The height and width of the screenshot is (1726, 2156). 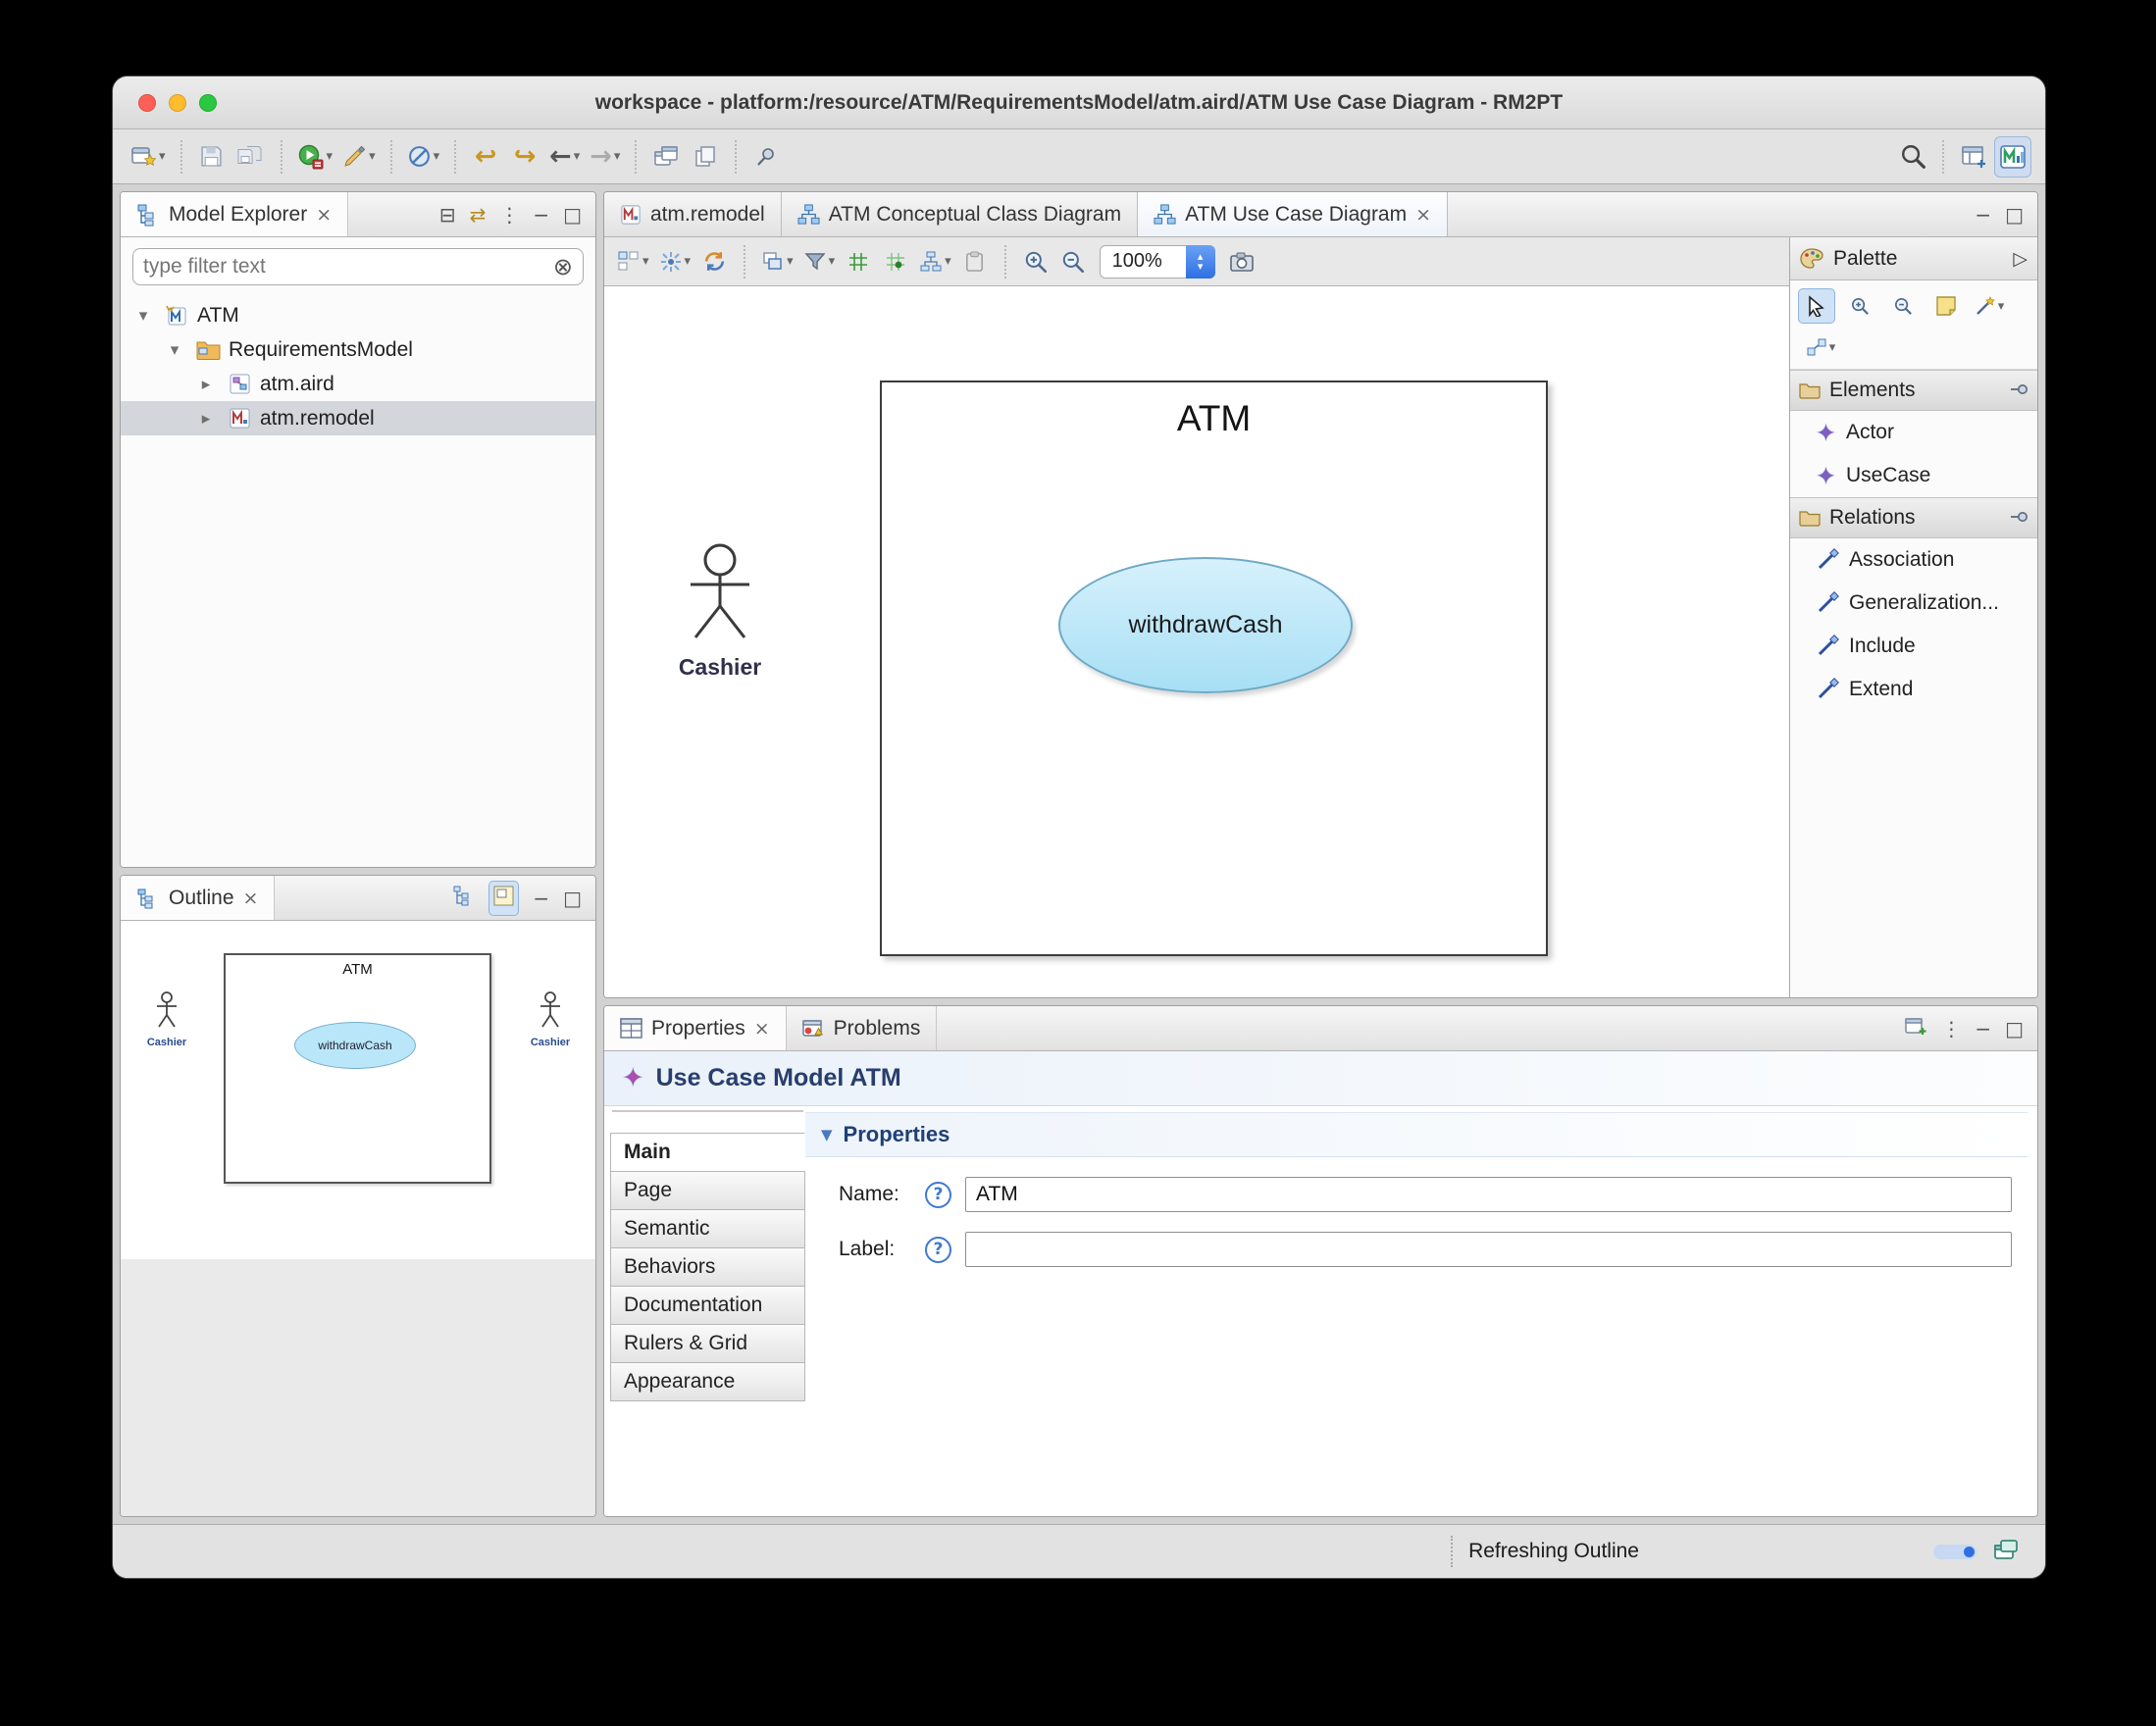 I want to click on pin-editor-button, so click(x=766, y=157).